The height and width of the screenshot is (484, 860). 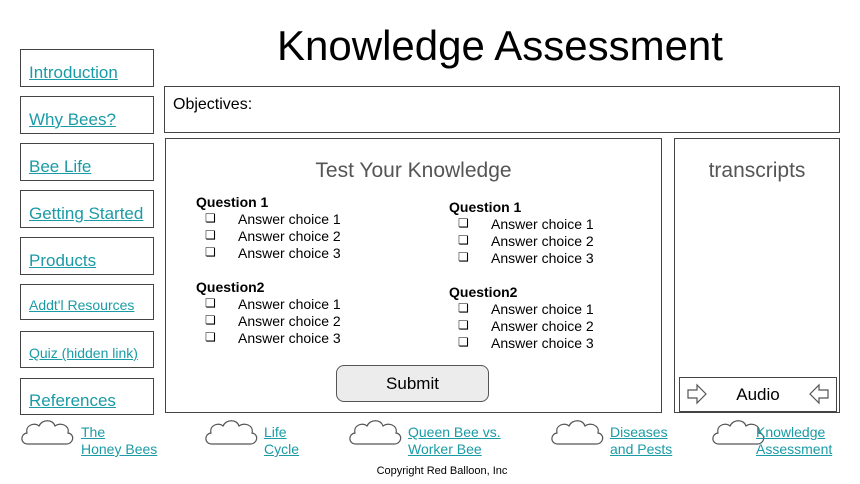 What do you see at coordinates (281, 449) in the screenshot?
I see `link-line: Cycle` at bounding box center [281, 449].